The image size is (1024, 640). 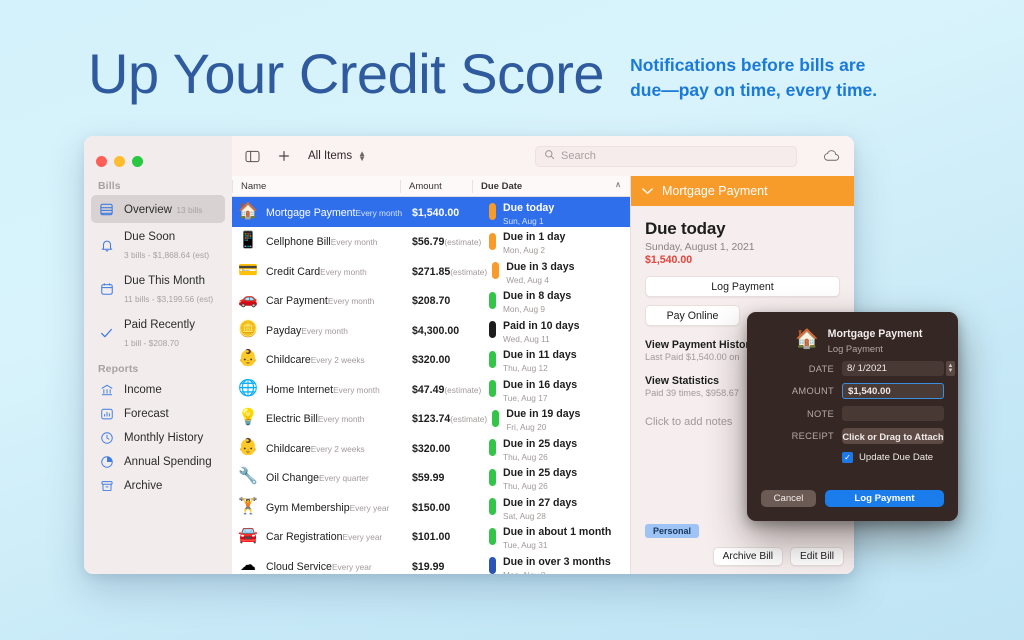 I want to click on detail-header-title: Mortgage Payment, so click(x=715, y=191).